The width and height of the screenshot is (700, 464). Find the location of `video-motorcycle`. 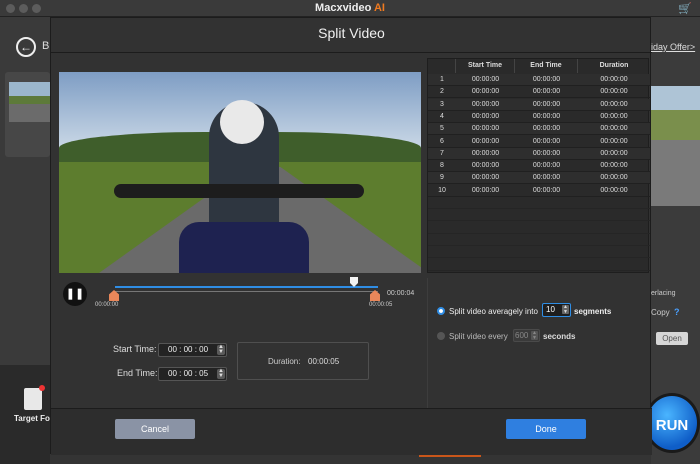

video-motorcycle is located at coordinates (244, 247).